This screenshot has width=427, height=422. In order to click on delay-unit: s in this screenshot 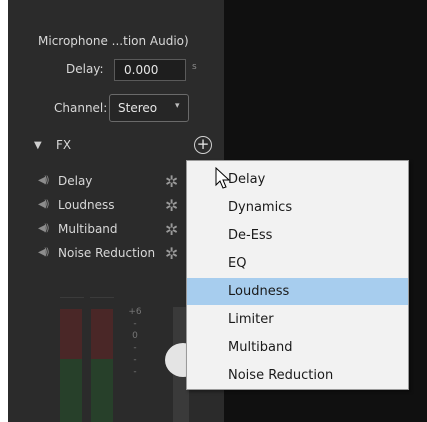, I will do `click(194, 67)`.